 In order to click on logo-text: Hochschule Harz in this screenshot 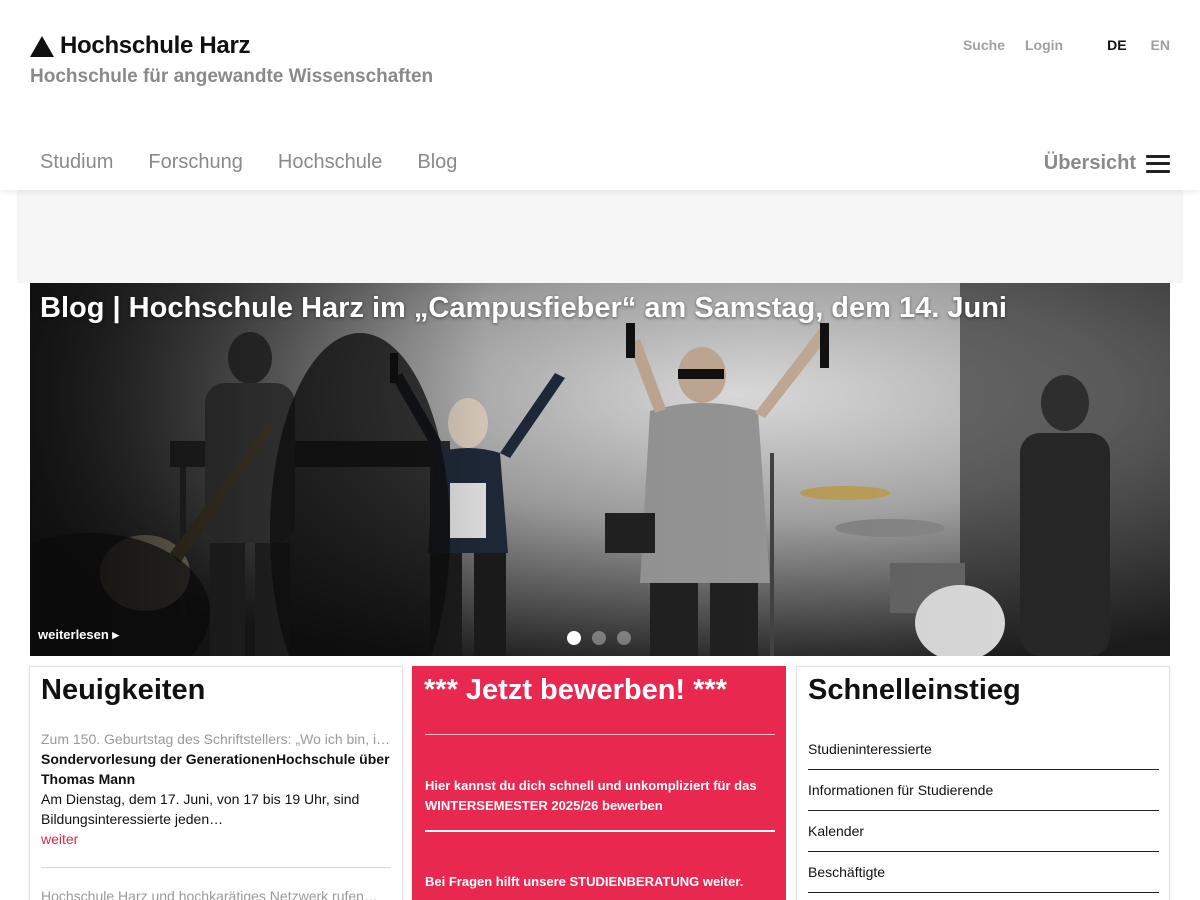, I will do `click(155, 45)`.